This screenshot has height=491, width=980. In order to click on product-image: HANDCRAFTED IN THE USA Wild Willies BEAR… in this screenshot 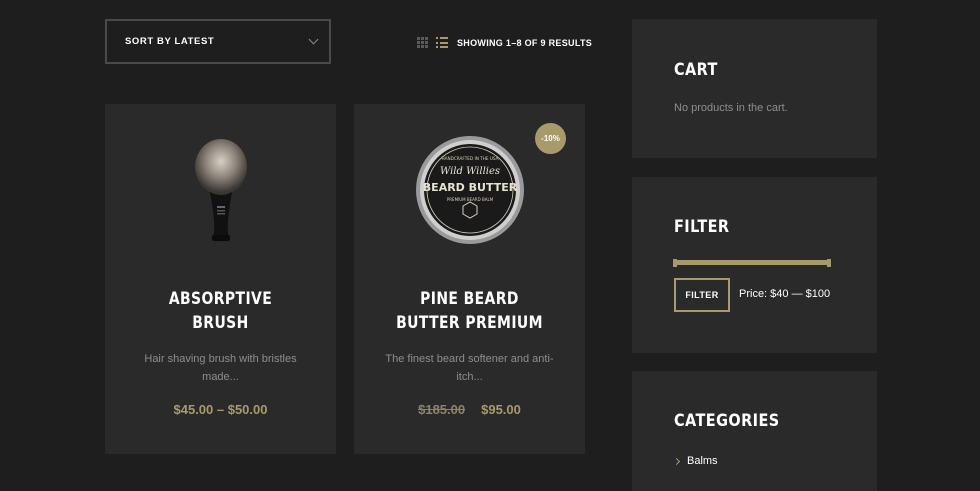, I will do `click(470, 192)`.